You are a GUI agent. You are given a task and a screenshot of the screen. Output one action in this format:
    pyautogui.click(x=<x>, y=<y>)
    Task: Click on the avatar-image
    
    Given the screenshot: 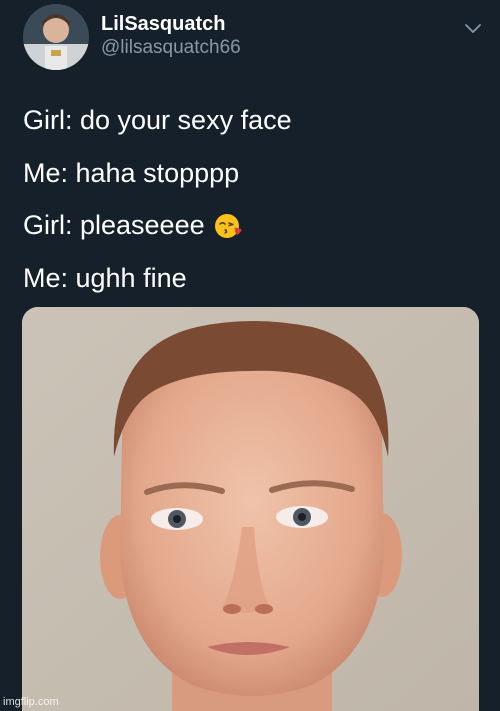 What is the action you would take?
    pyautogui.click(x=56, y=37)
    